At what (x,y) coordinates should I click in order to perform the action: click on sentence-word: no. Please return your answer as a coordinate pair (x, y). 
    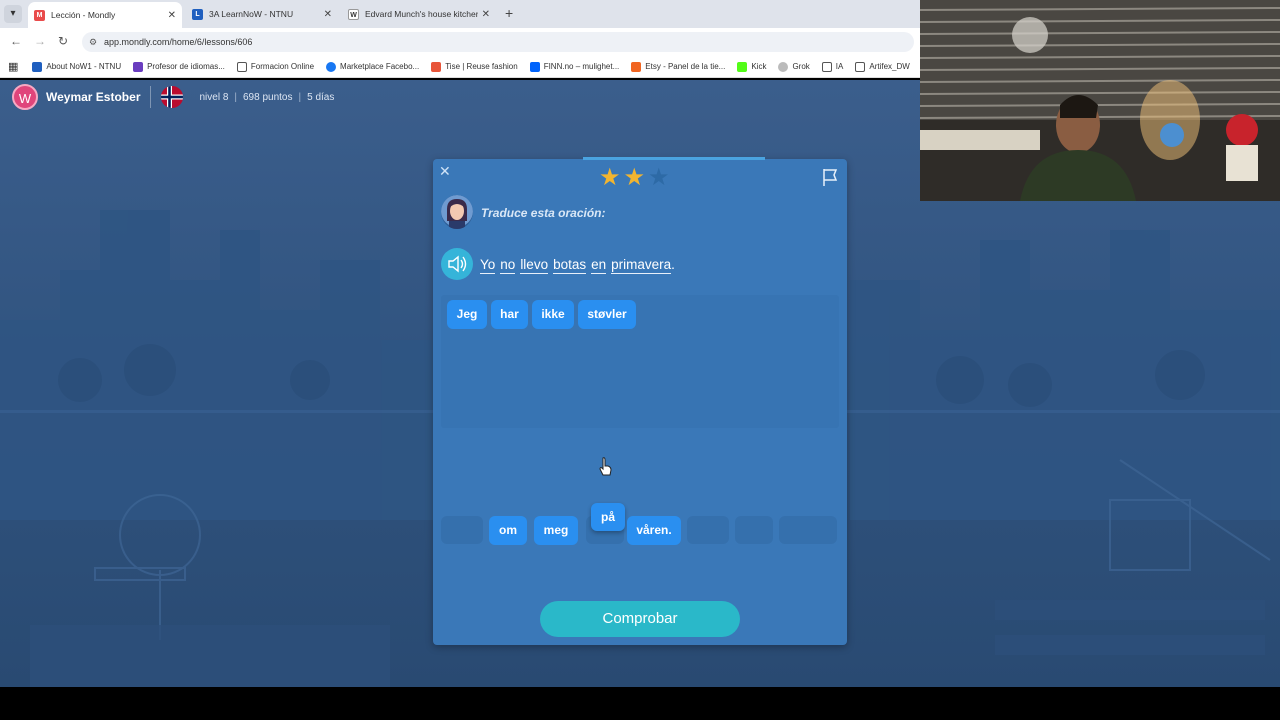
    Looking at the image, I should click on (508, 265).